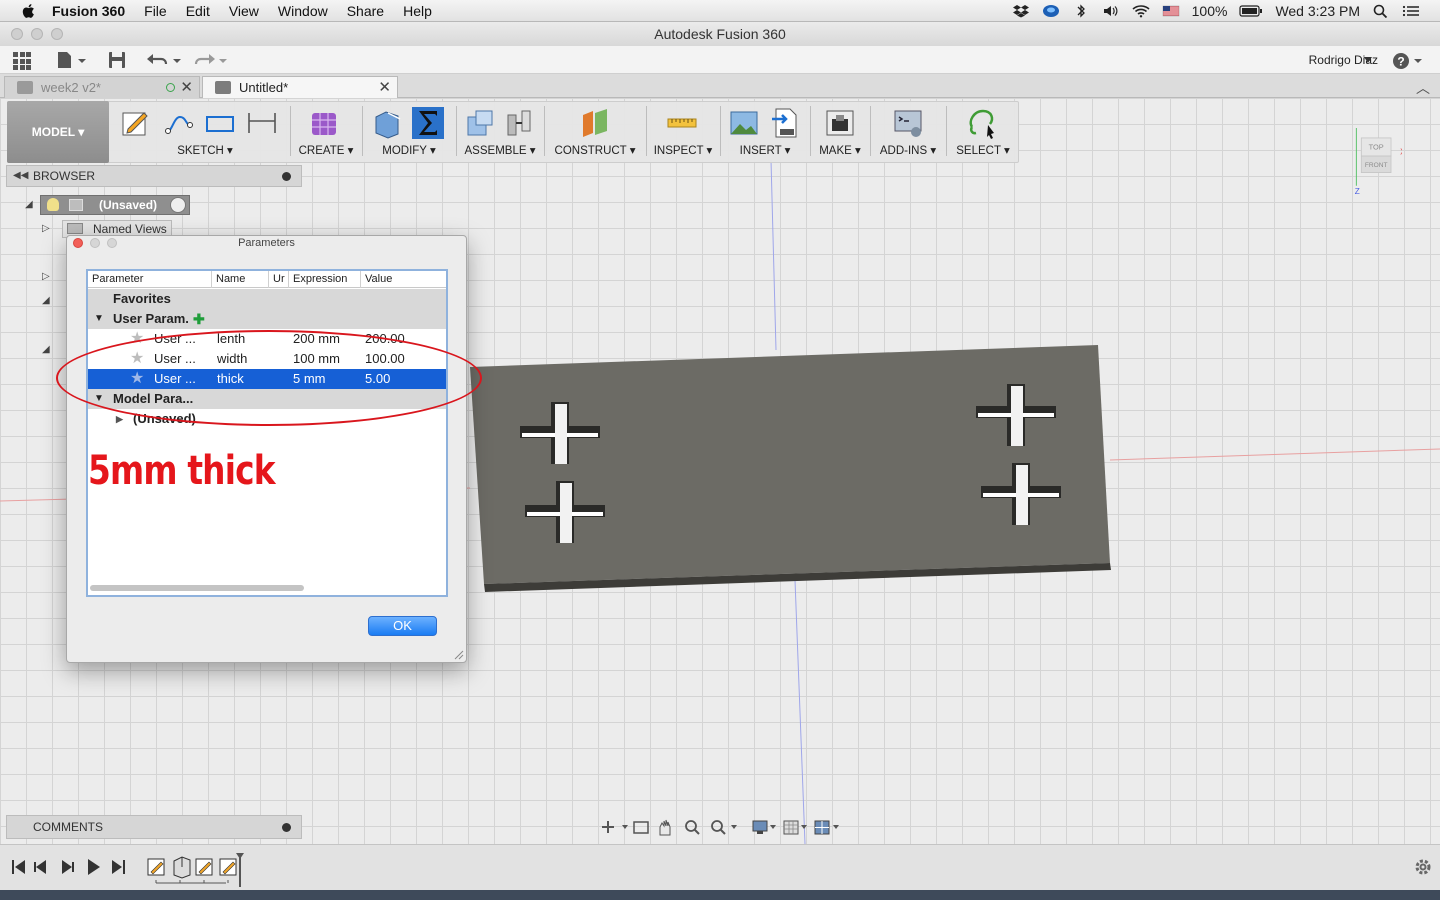 This screenshot has width=1440, height=900. What do you see at coordinates (115, 205) in the screenshot?
I see `browser-root-node: (Unsaved)` at bounding box center [115, 205].